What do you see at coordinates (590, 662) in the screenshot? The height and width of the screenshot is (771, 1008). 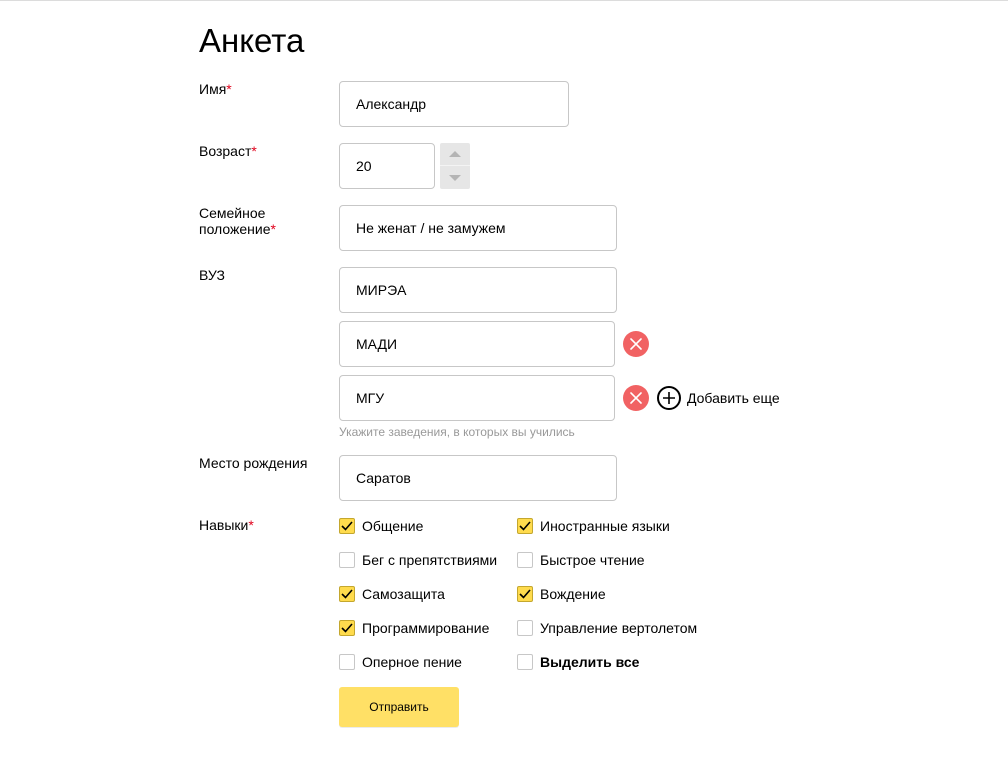 I see `select-all-label: Выделить все` at bounding box center [590, 662].